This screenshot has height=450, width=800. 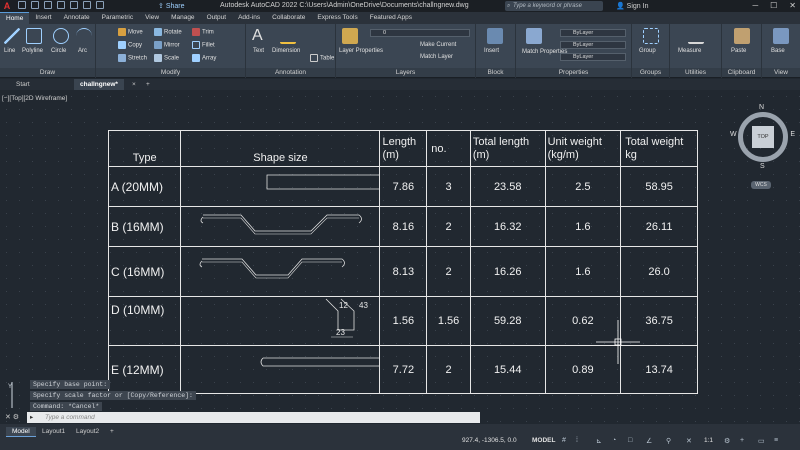 What do you see at coordinates (130, 45) in the screenshot?
I see `copy-button: Copy` at bounding box center [130, 45].